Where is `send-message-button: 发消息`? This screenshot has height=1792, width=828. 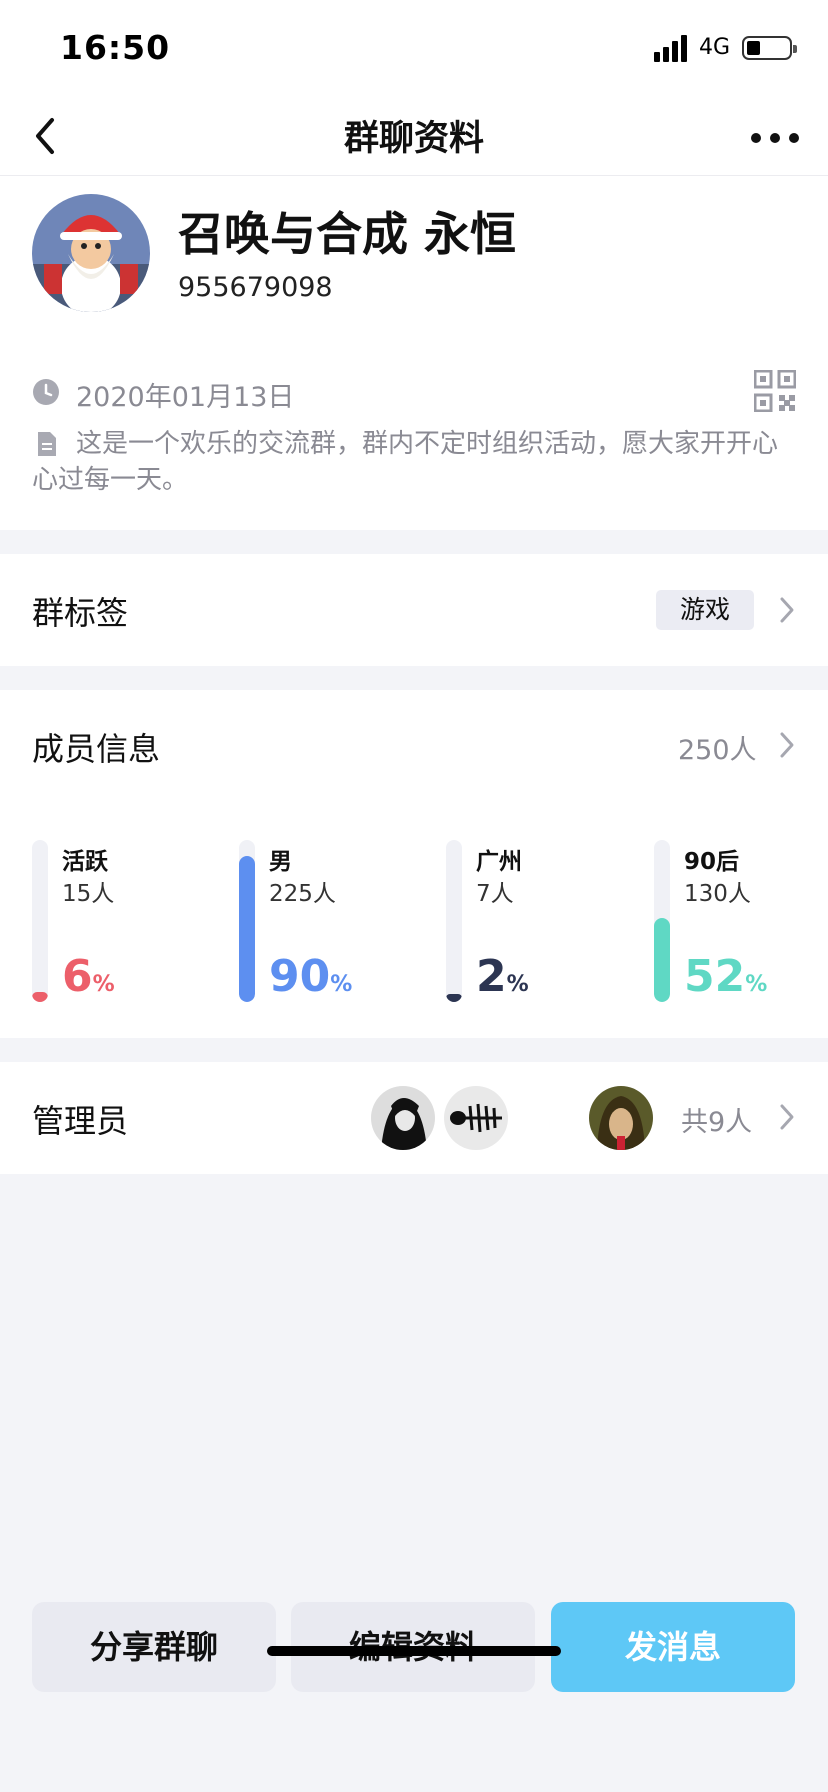
send-message-button: 发消息 is located at coordinates (673, 1647).